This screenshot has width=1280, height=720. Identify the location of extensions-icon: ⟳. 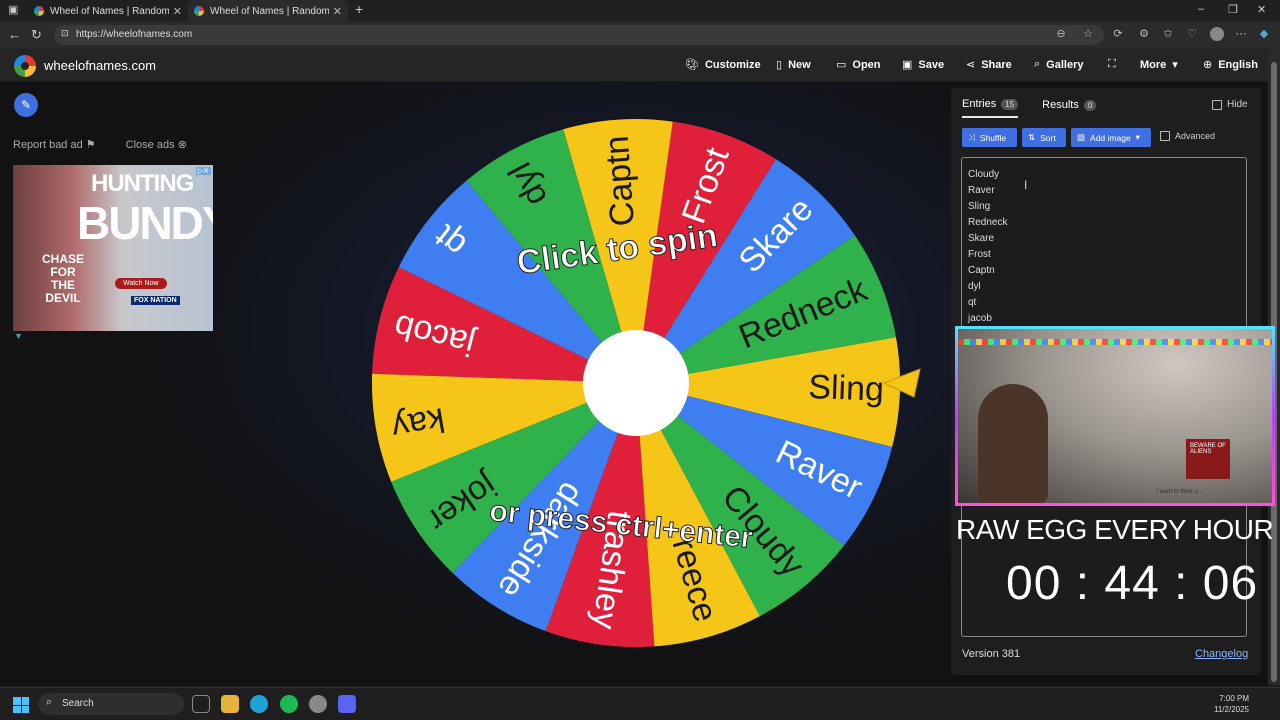
(1118, 34).